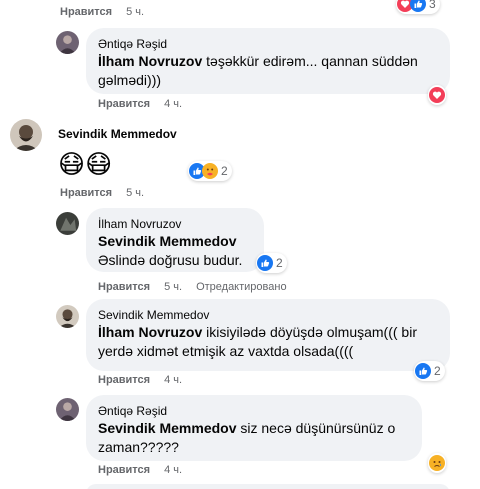 This screenshot has height=489, width=480. Describe the element at coordinates (85, 164) in the screenshot. I see `comment-emoji: 😷😷` at that location.